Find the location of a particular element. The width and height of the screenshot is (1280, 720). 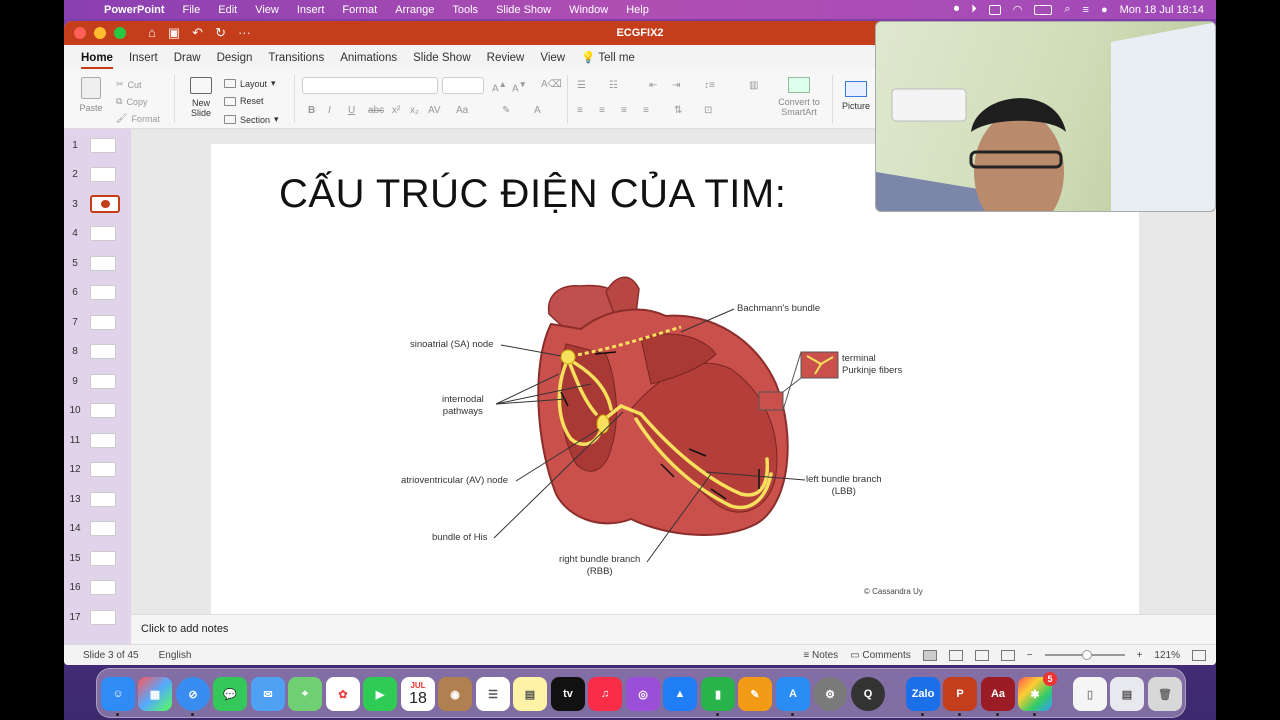

slide-thumbnail: 12 is located at coordinates (97, 470).